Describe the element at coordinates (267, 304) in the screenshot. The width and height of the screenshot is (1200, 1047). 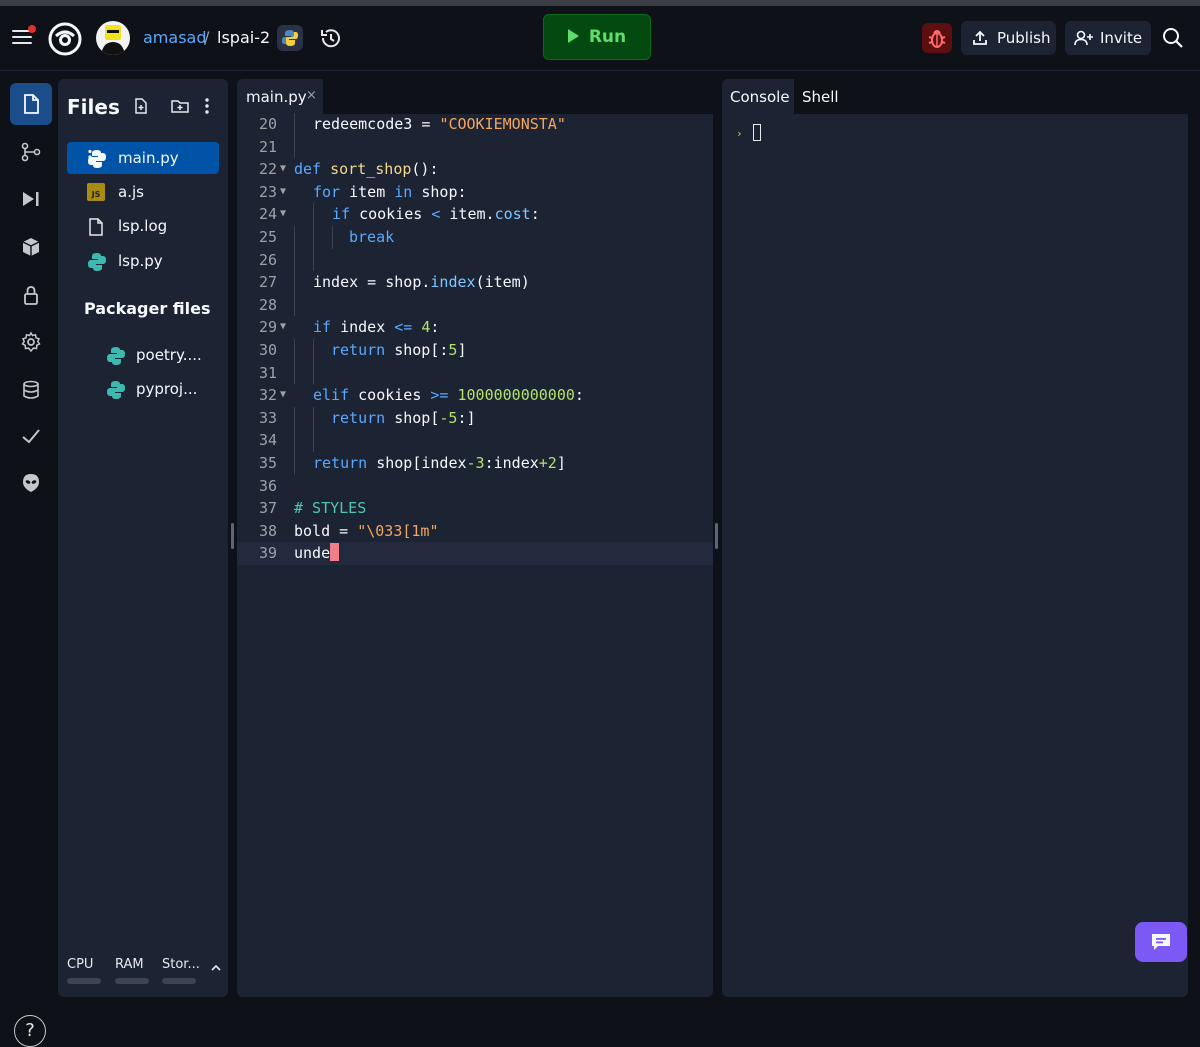
I see `line-number: 28` at that location.